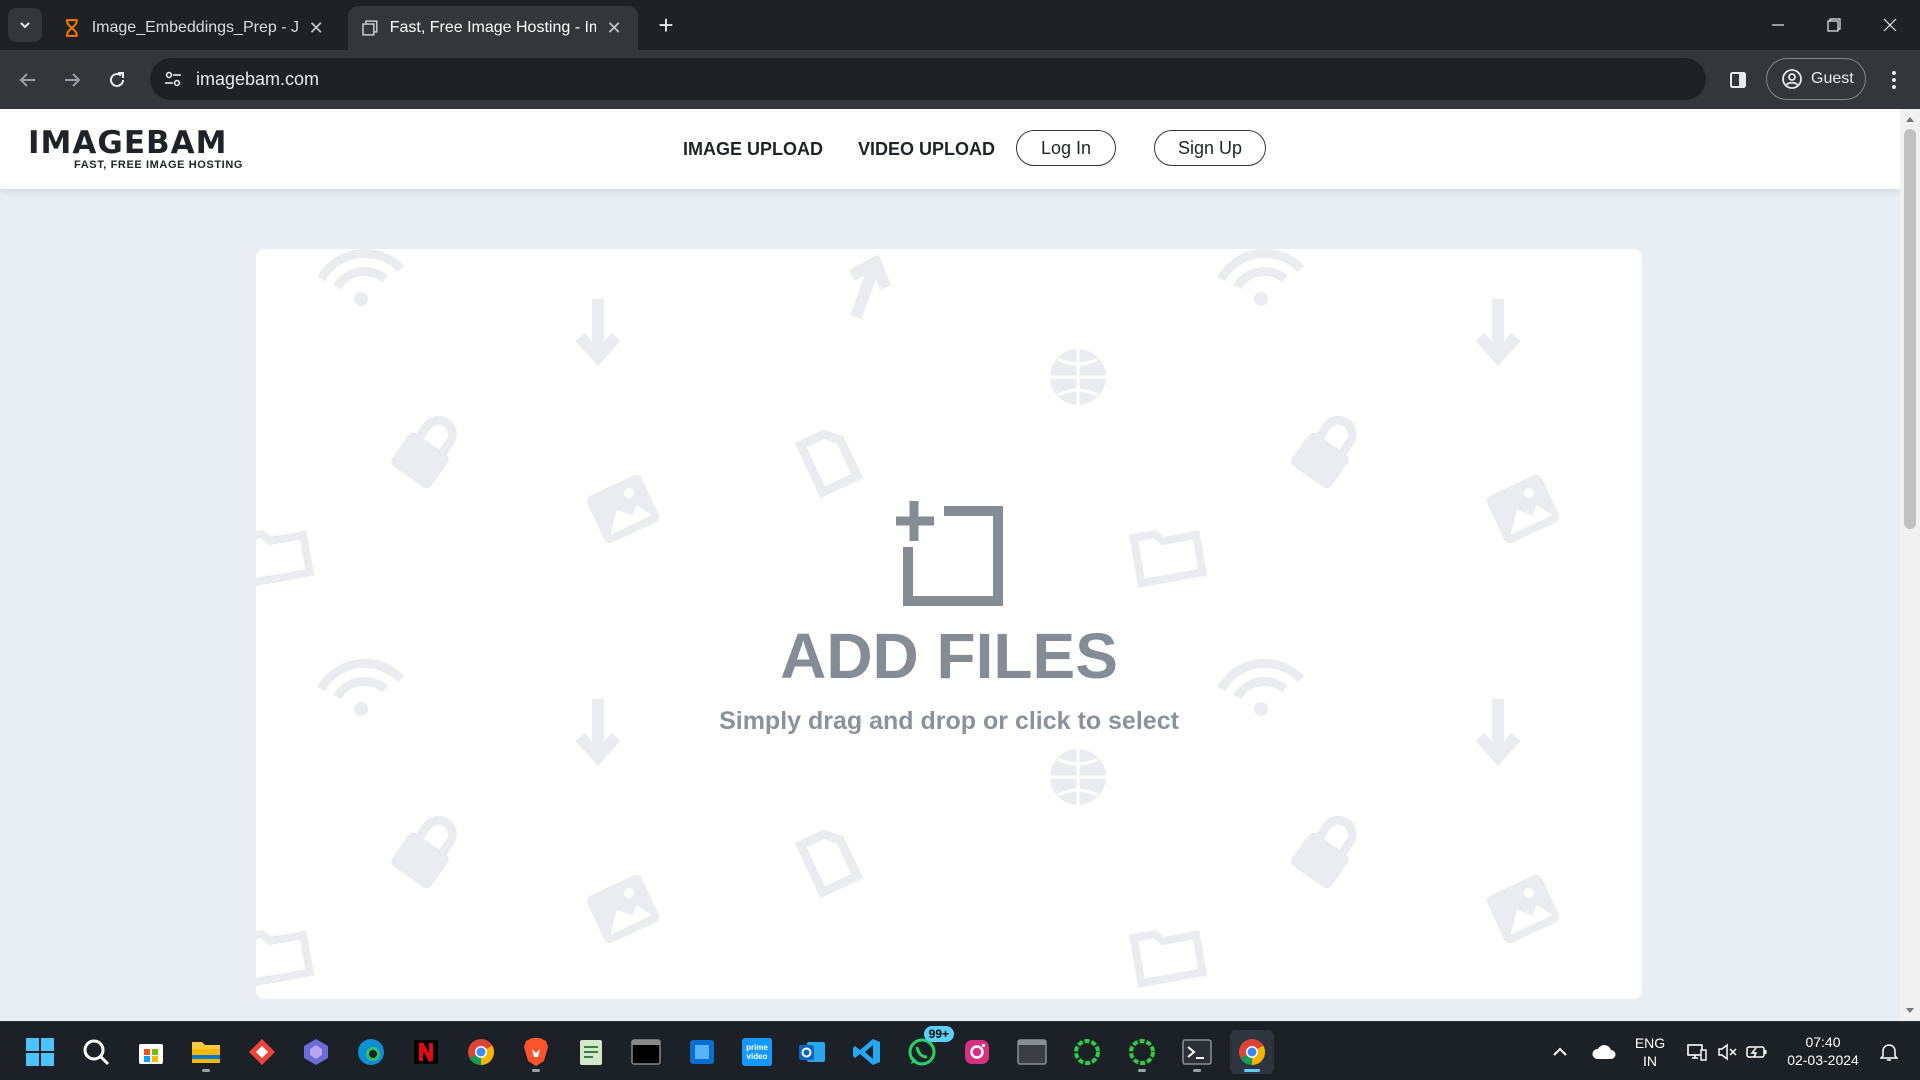  What do you see at coordinates (1910, 119) in the screenshot?
I see `scroll-up-arrow-icon` at bounding box center [1910, 119].